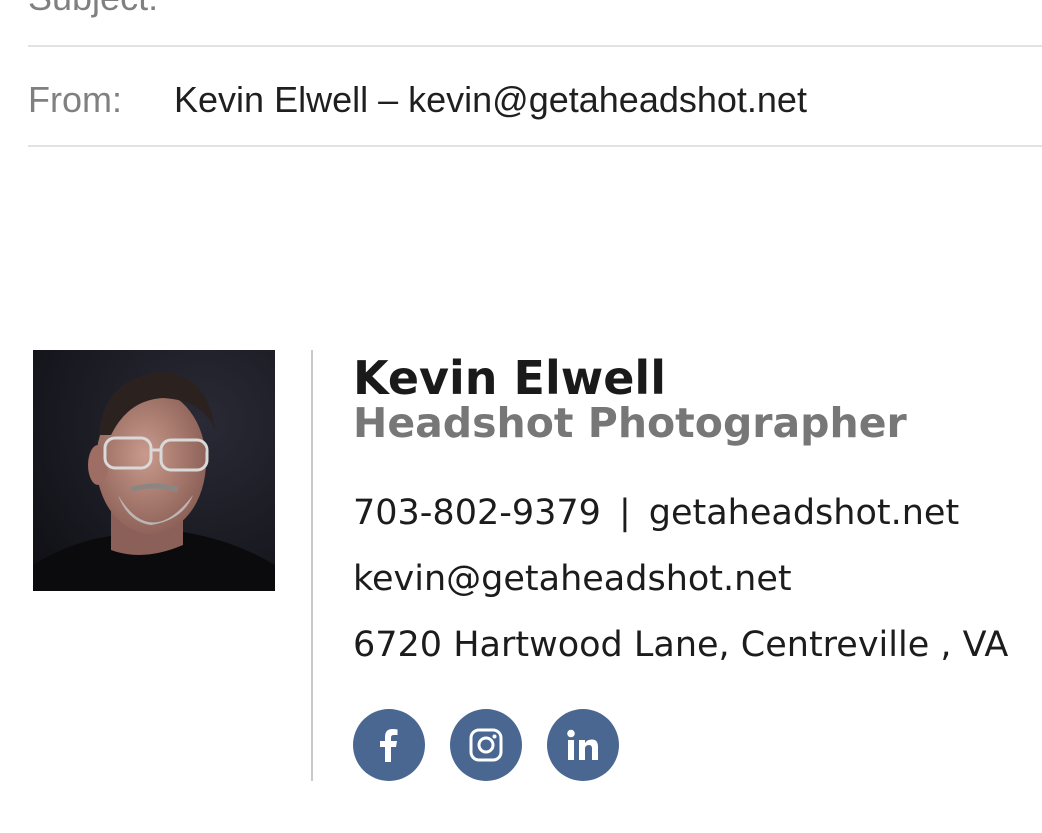 The height and width of the screenshot is (833, 1042). I want to click on signature-contact-line: 703-802-9379 | getaheadshot.net, so click(656, 513).